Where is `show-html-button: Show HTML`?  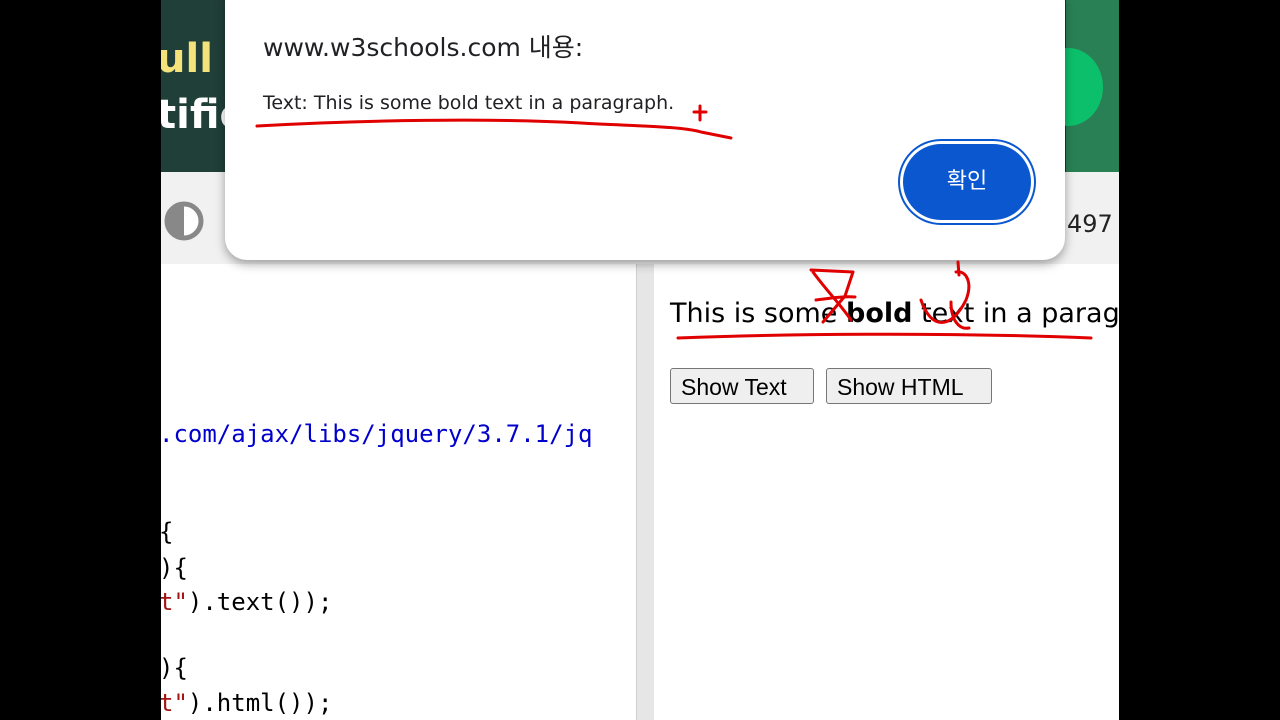 show-html-button: Show HTML is located at coordinates (909, 386).